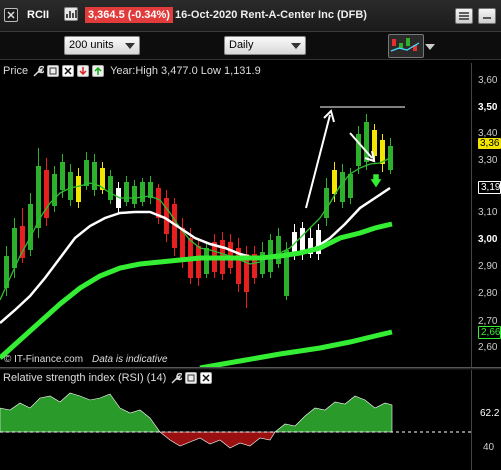 Image resolution: width=501 pixels, height=470 pixels. Describe the element at coordinates (488, 347) in the screenshot. I see `price-tick: 2,60` at that location.